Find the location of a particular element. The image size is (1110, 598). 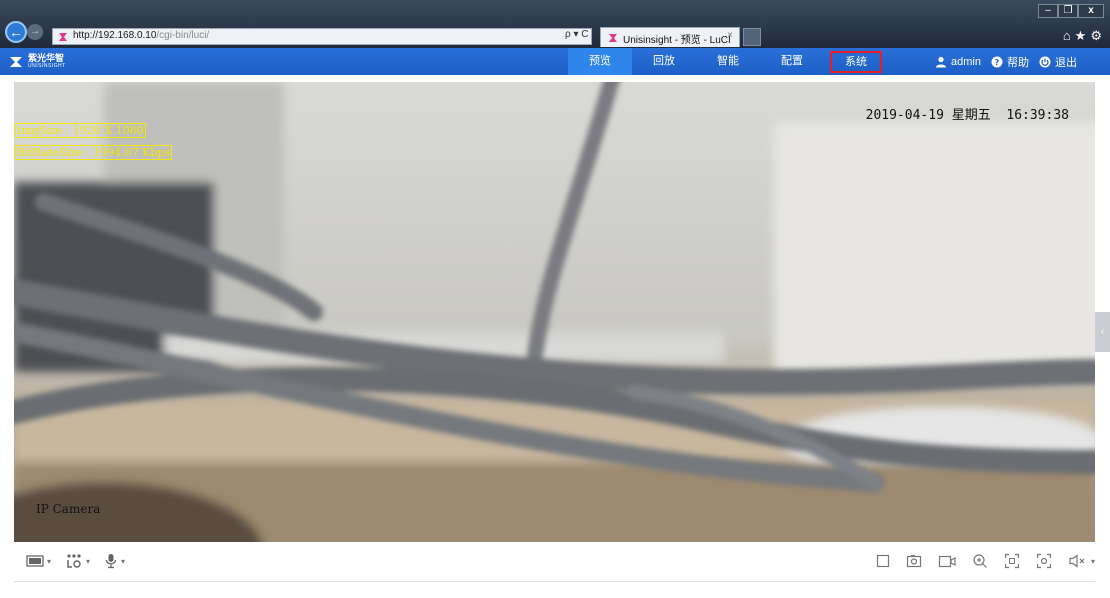

fullscreen-icon is located at coordinates (1012, 561).